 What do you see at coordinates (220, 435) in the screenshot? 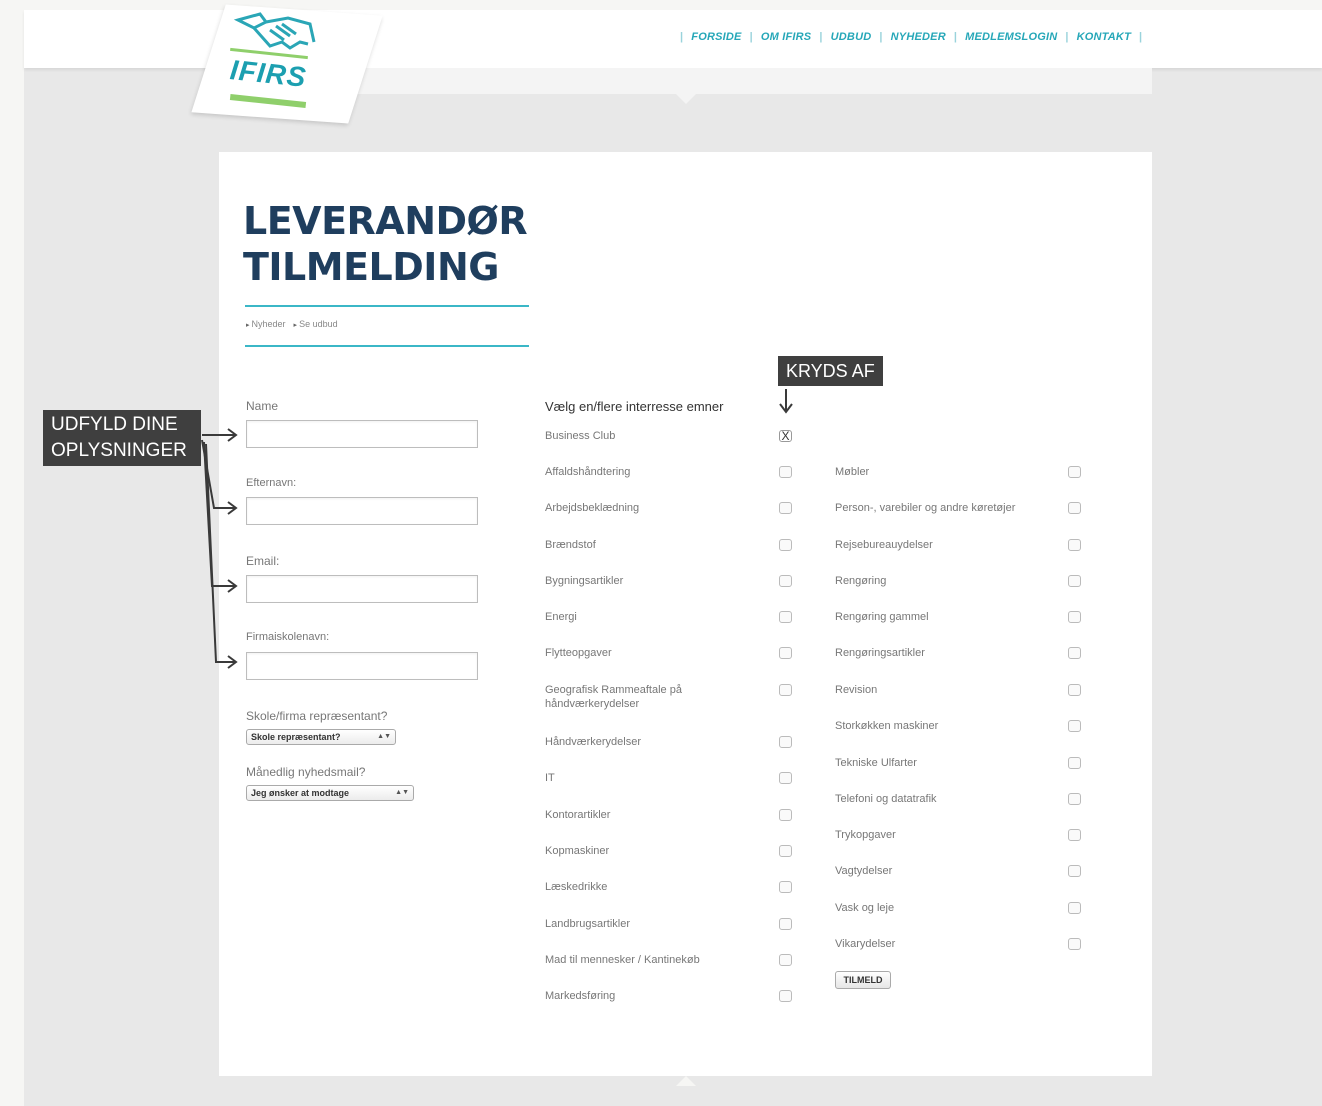
I see `arrow-to-name` at bounding box center [220, 435].